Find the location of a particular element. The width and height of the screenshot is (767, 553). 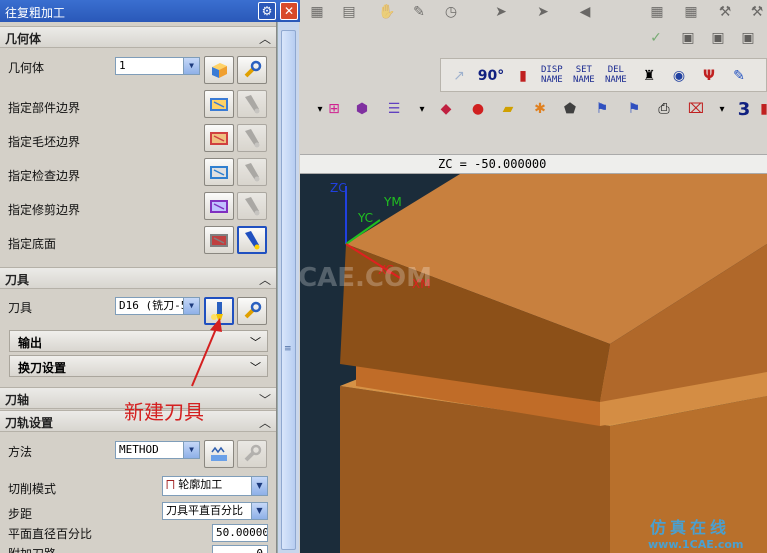

flat-percent-label: 平面直径百分比 is located at coordinates (50, 534).